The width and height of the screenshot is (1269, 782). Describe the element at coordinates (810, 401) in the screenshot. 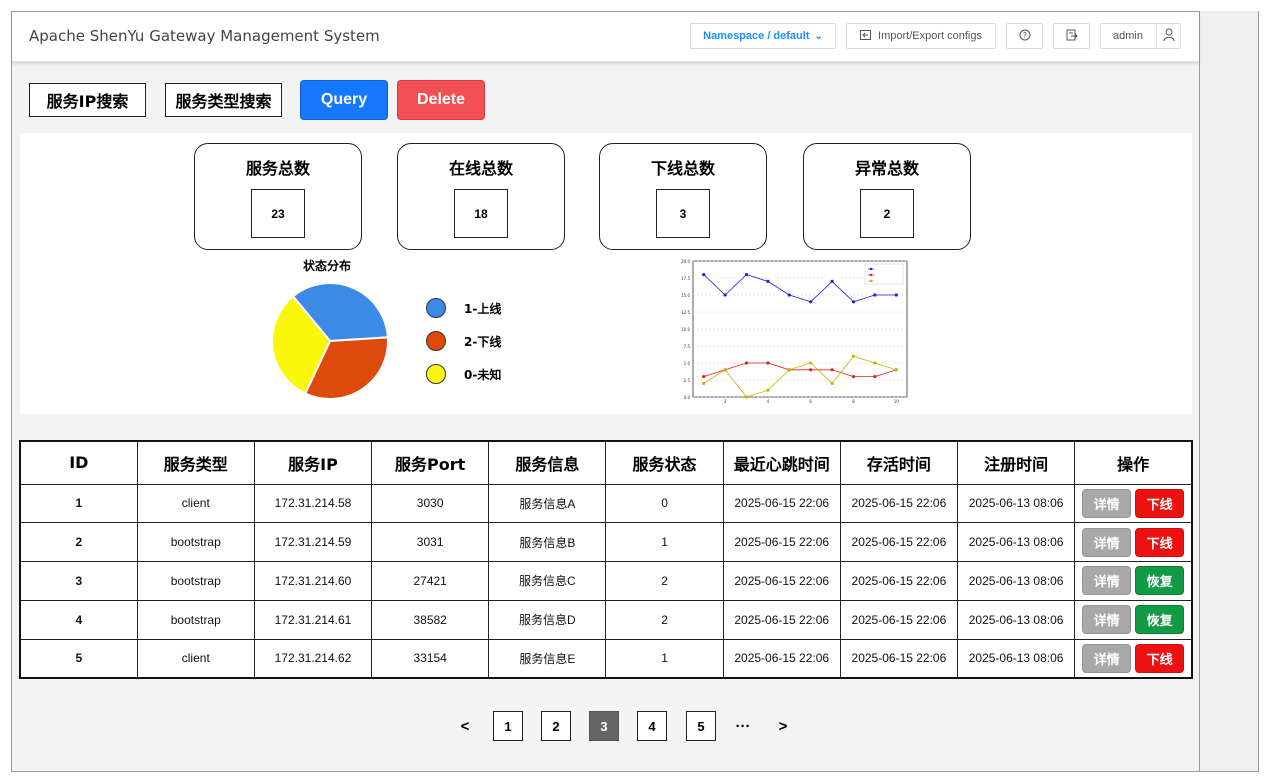

I see `x-tick-label: 6` at that location.